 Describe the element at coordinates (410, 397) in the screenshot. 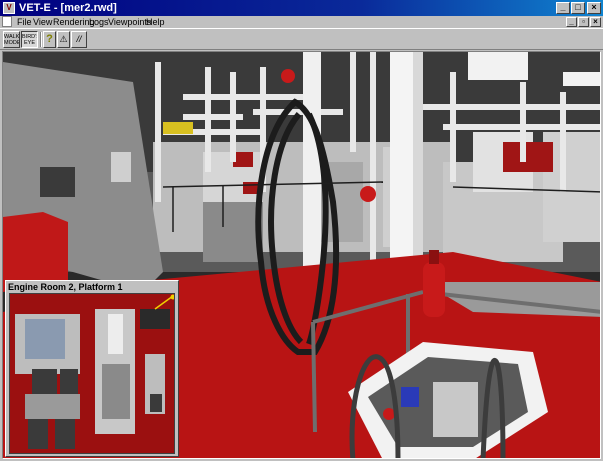

I see `hatch-blue-part` at that location.